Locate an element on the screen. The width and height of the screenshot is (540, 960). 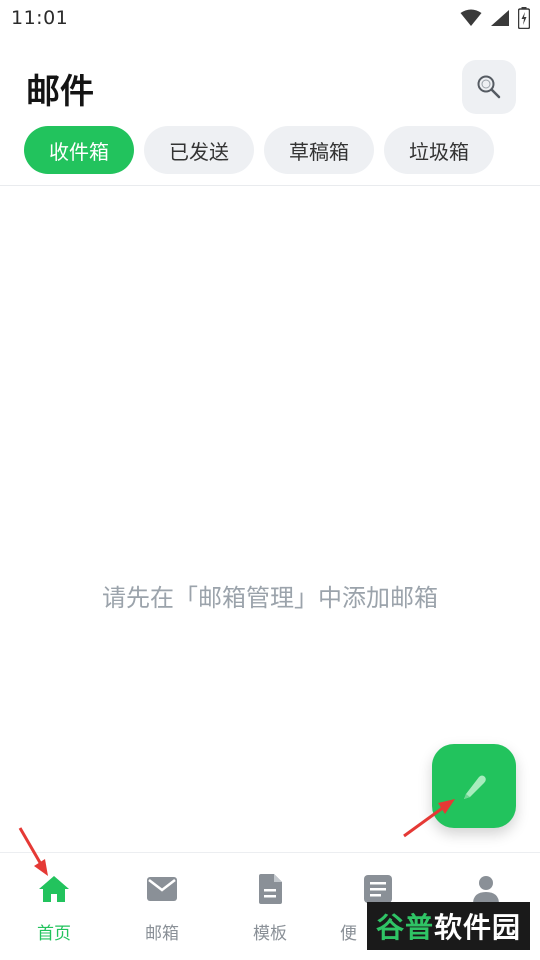
watermark-text-2: 软件园 is located at coordinates (478, 927).